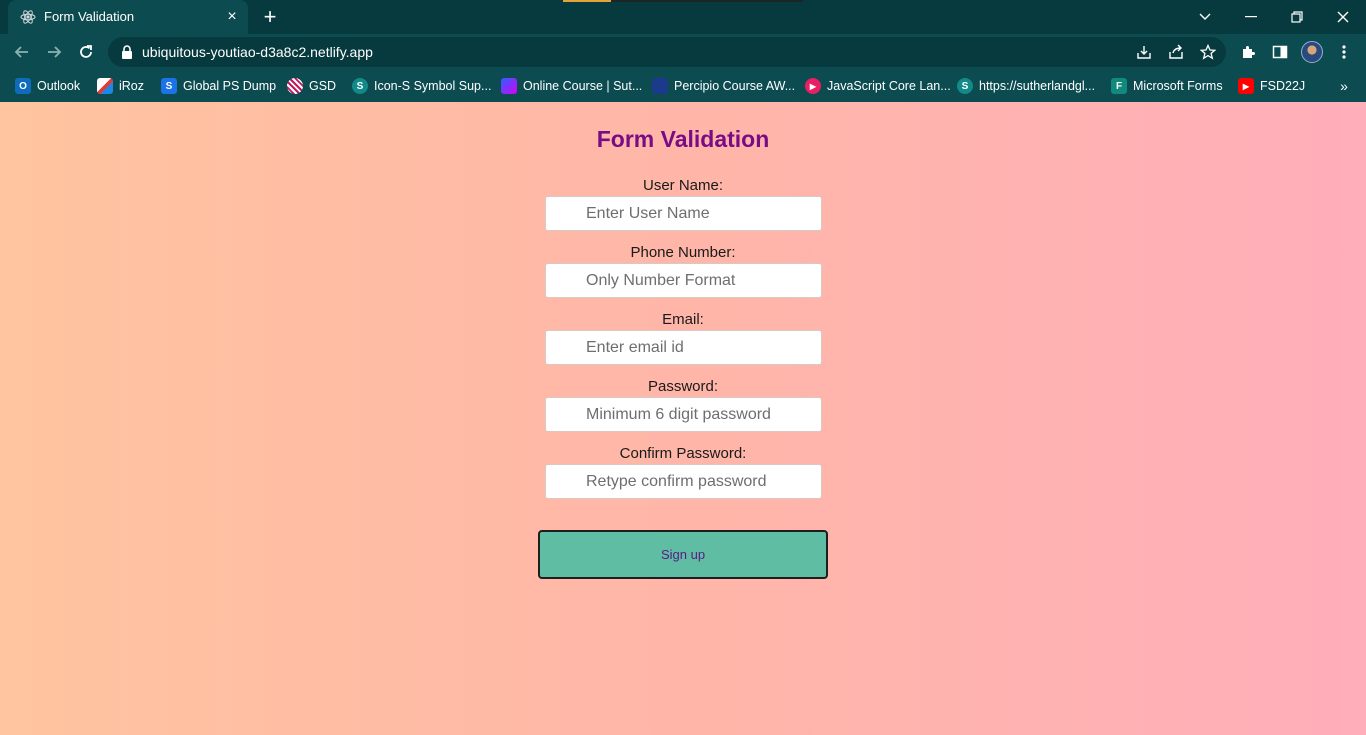  I want to click on bookmark-global-ps-dump: S Global PS Dump, so click(218, 86).